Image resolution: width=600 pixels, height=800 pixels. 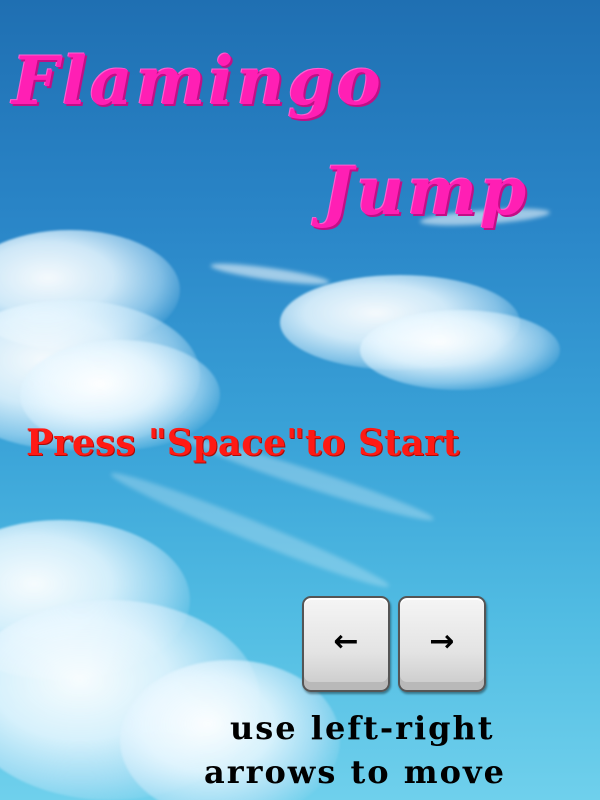 What do you see at coordinates (355, 772) in the screenshot?
I see `controls-hint-line2: arrows to move` at bounding box center [355, 772].